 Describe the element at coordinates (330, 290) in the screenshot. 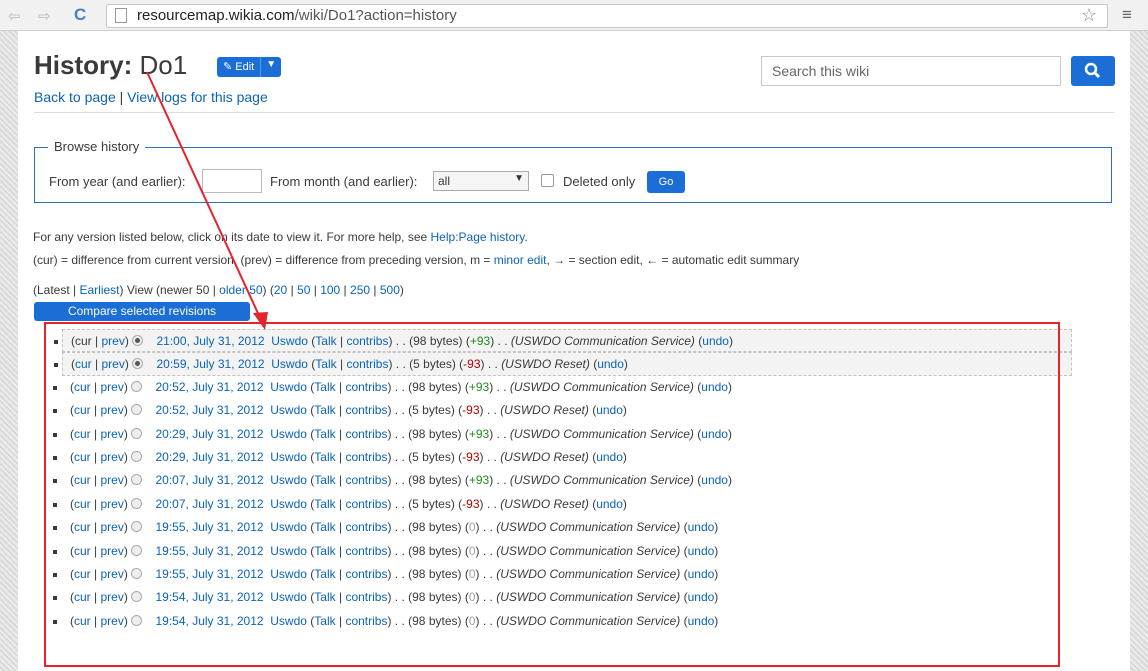

I see `limit-link: 100` at that location.